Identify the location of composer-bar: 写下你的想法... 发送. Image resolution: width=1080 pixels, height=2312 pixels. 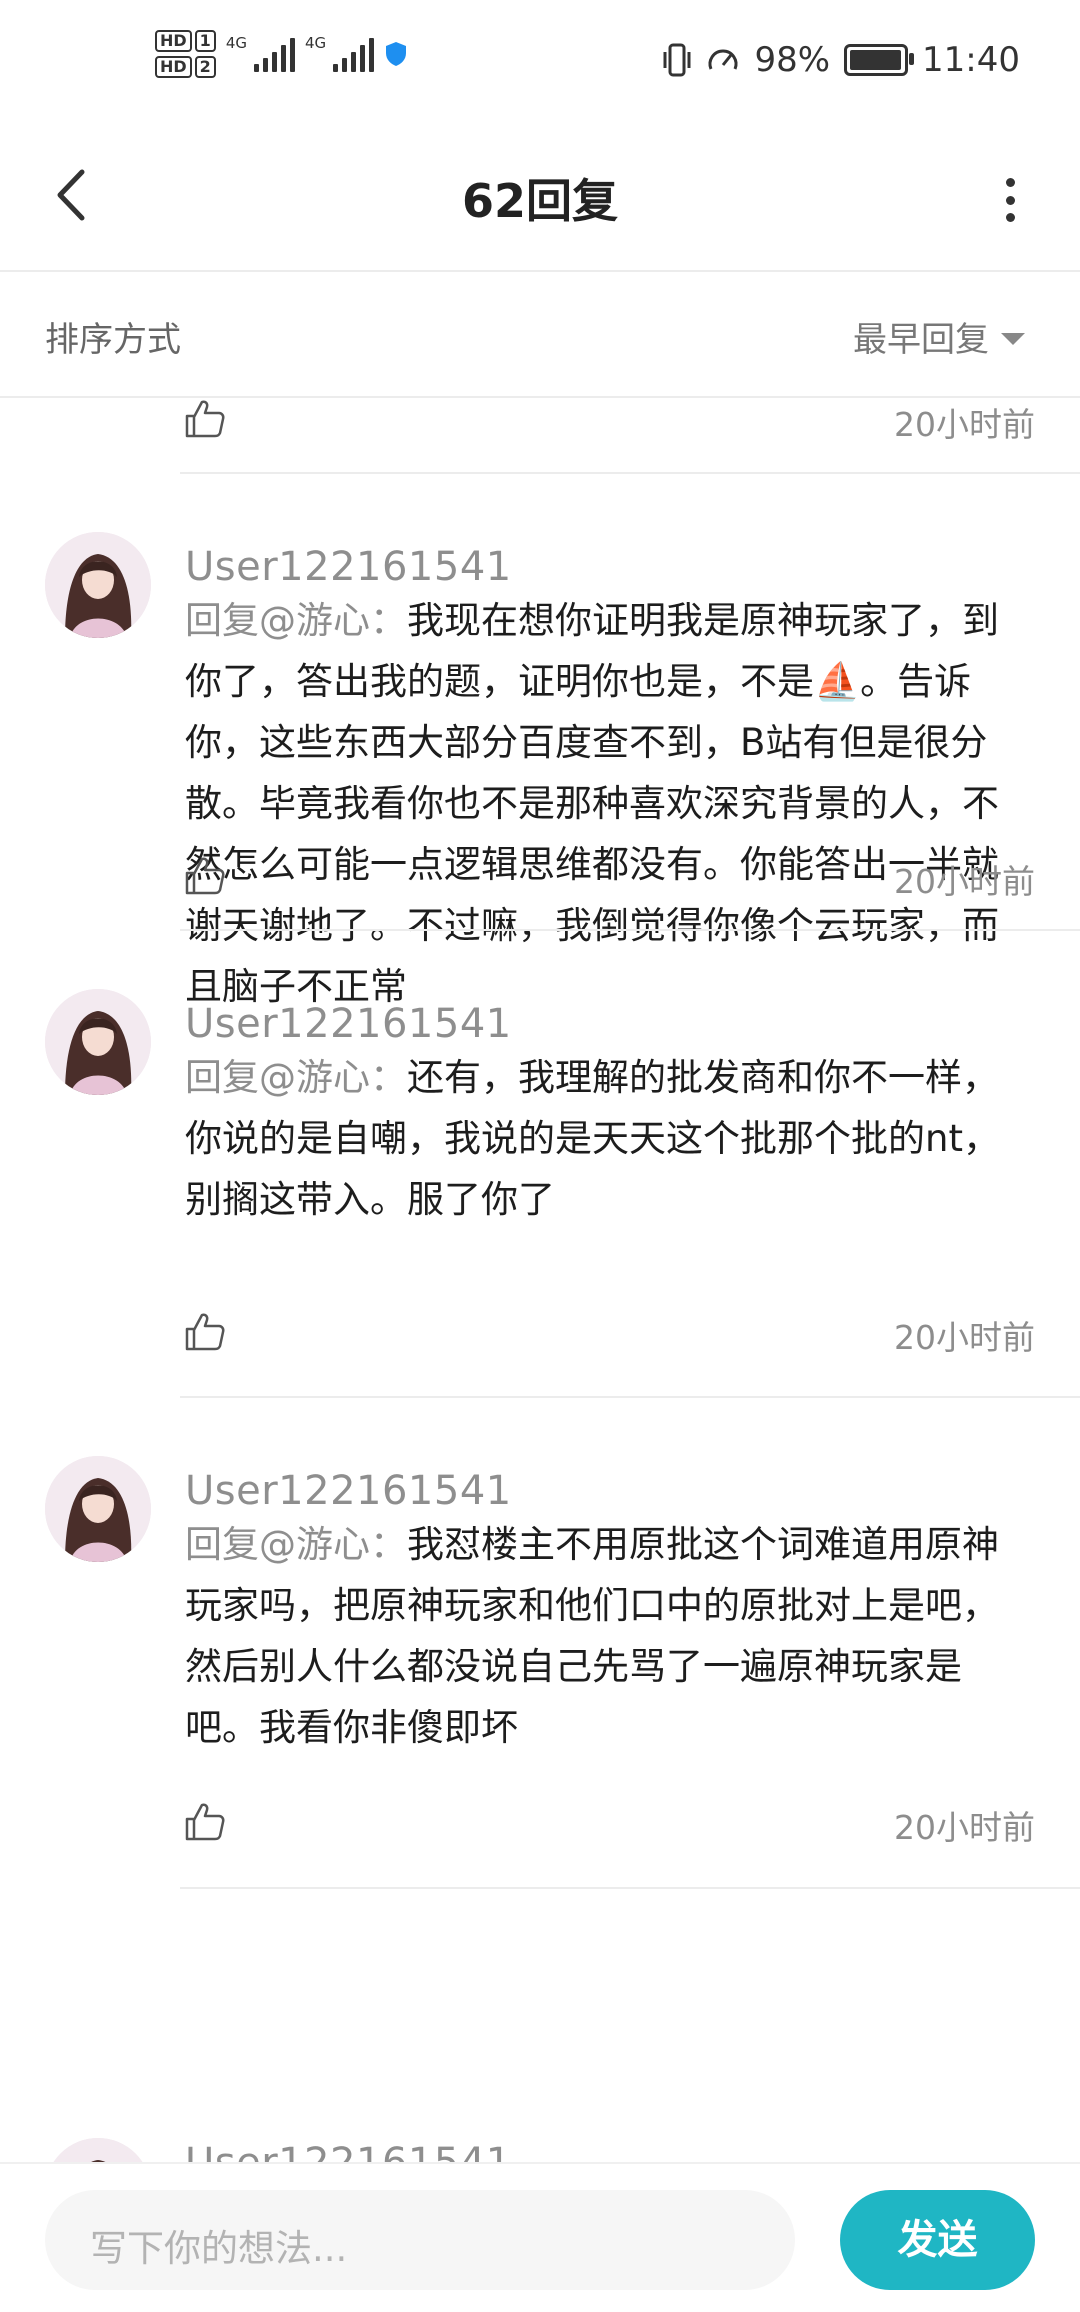
(540, 2237).